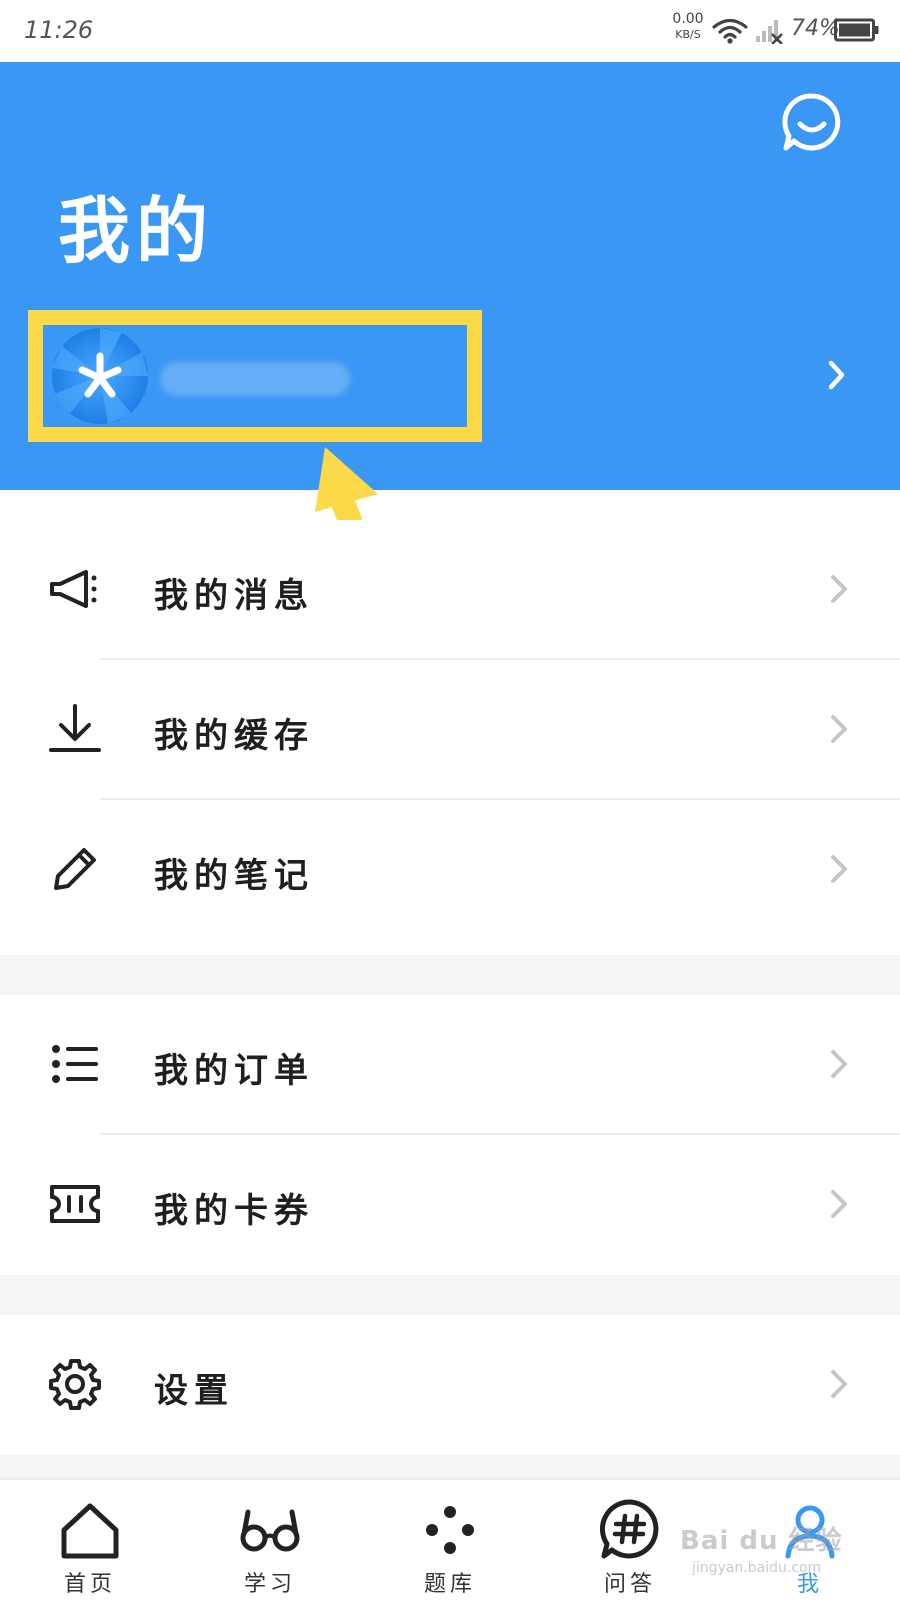  I want to click on menu-label: 我的缓存, so click(234, 736).